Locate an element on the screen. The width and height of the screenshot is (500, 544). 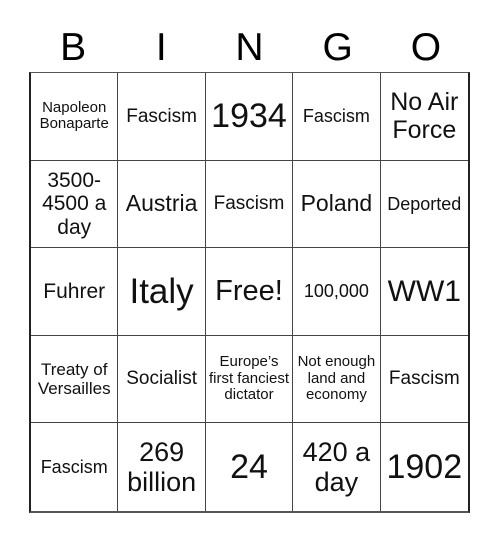
cell-text: Europe’s first fanciest dictator is located at coordinates (248, 378).